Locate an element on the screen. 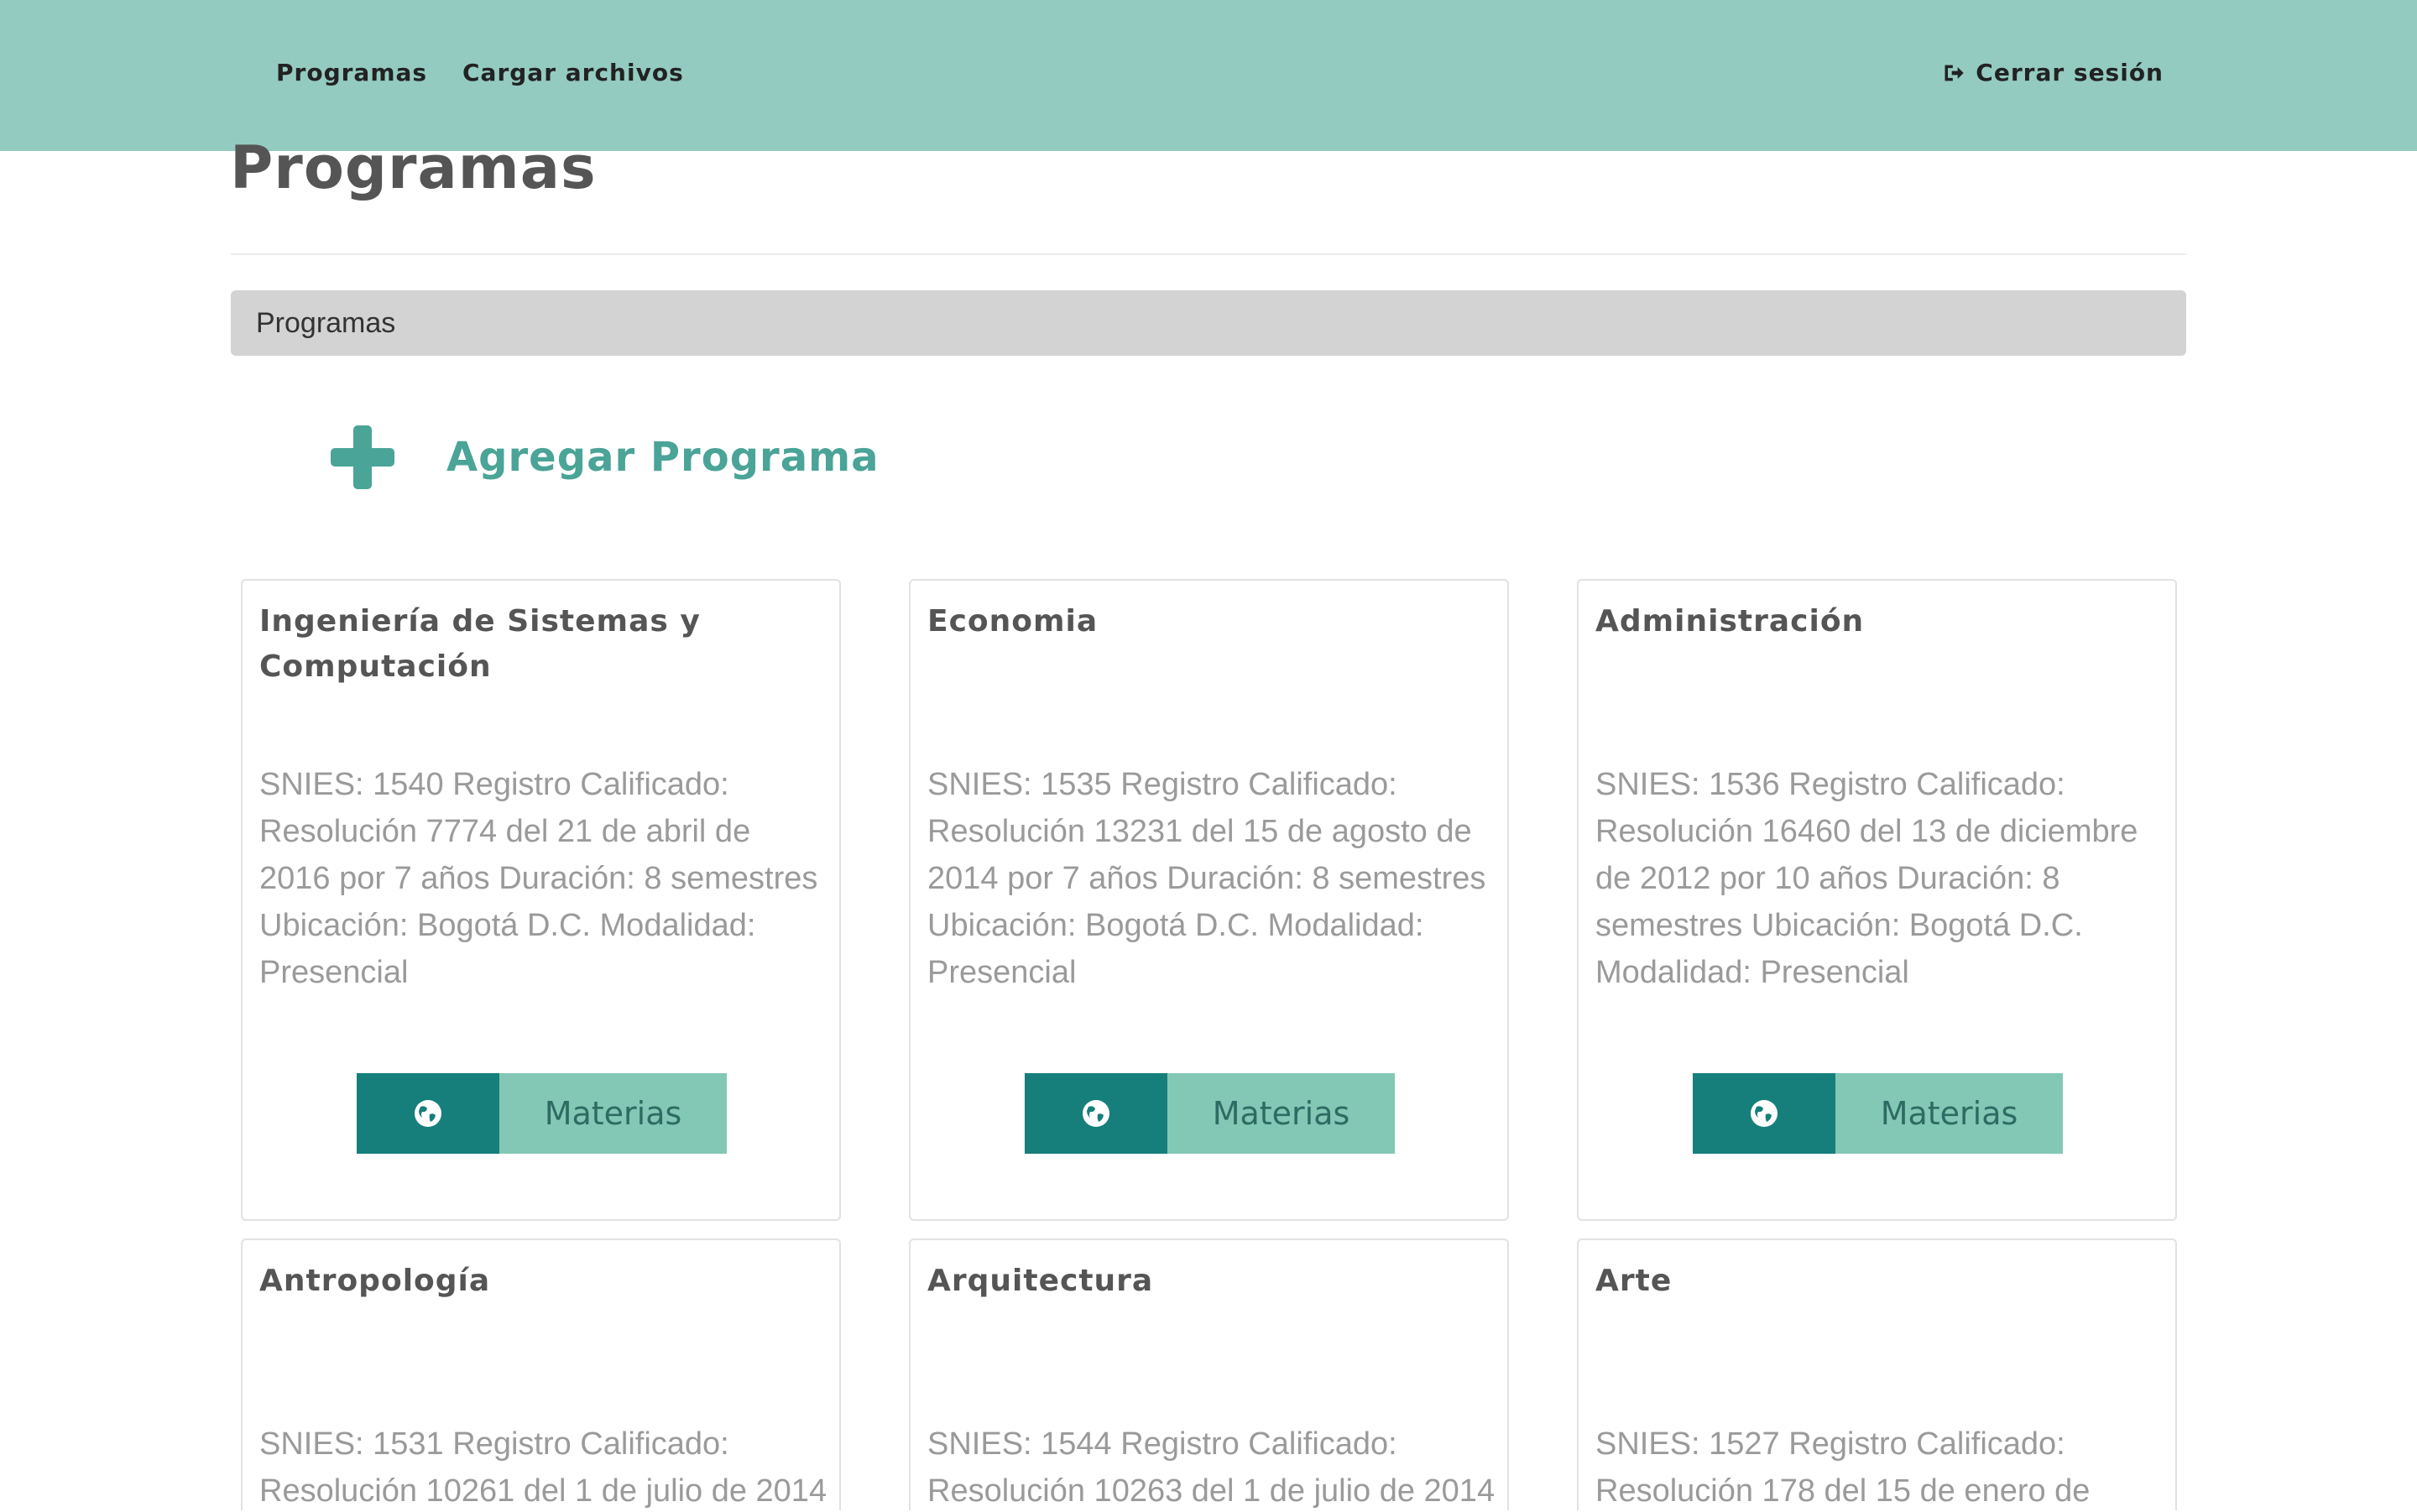 The height and width of the screenshot is (1512, 2417). add-program-button: Agregar Programa is located at coordinates (604, 458).